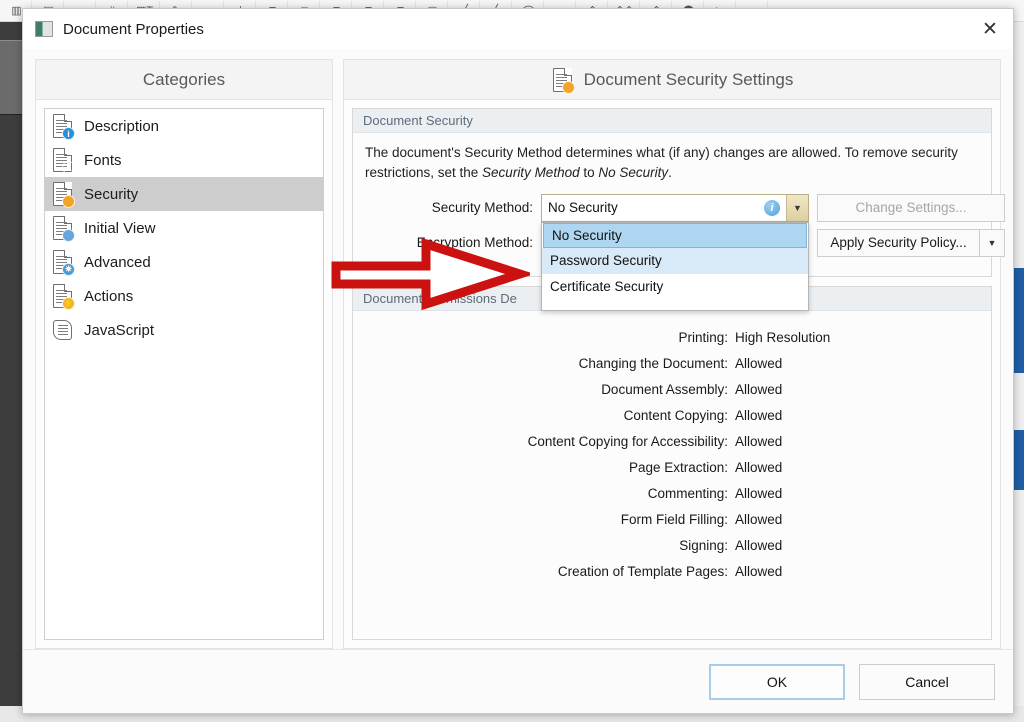 The height and width of the screenshot is (722, 1024). Describe the element at coordinates (703, 545) in the screenshot. I see `permission-label: Signing:` at that location.